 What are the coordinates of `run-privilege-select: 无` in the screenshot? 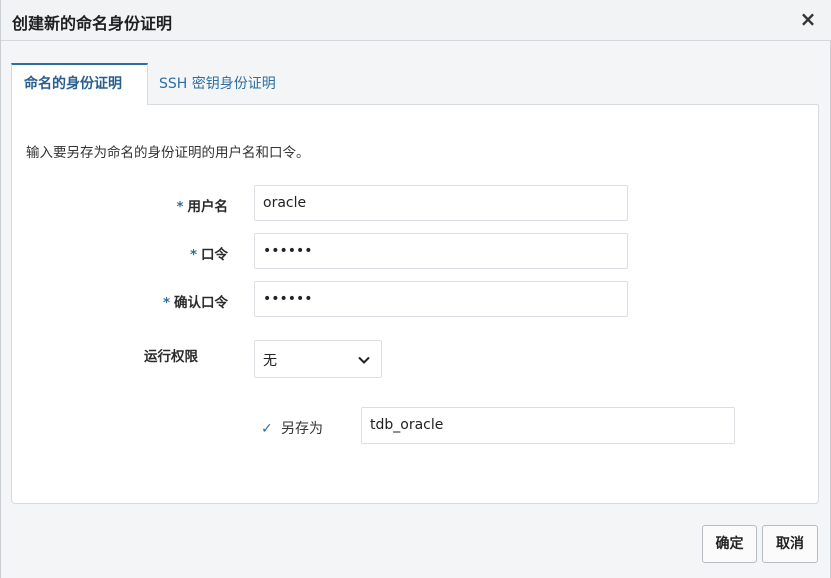 It's located at (318, 359).